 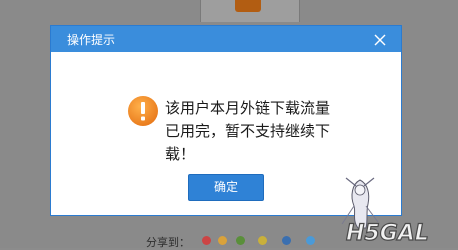 What do you see at coordinates (226, 187) in the screenshot?
I see `ok-button: 确定` at bounding box center [226, 187].